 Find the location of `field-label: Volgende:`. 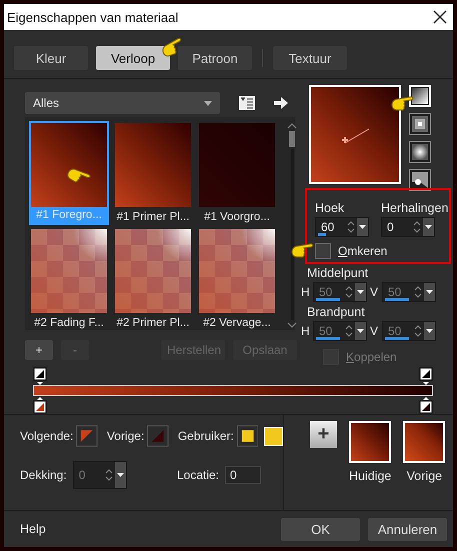

field-label: Volgende: is located at coordinates (47, 436).